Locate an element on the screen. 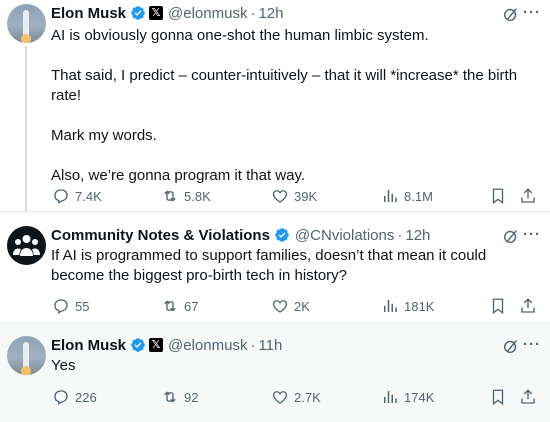 The height and width of the screenshot is (422, 550). like-button: 2K is located at coordinates (290, 306).